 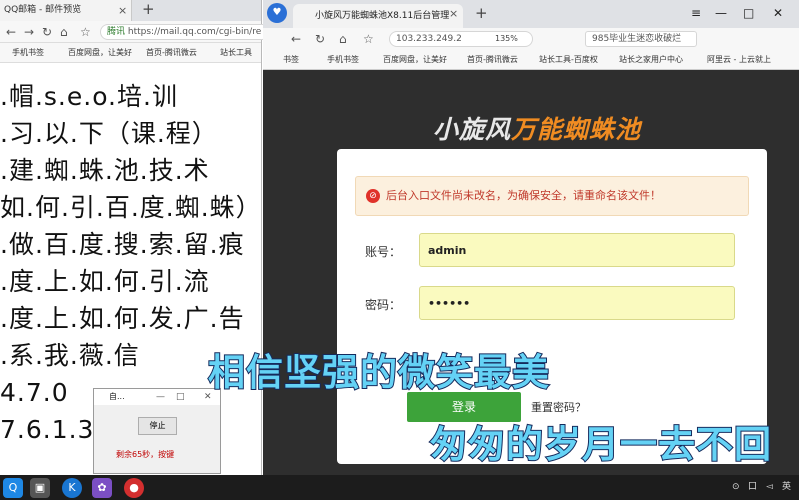 I want to click on popup-countdown-text: 剩余65秒，按键, so click(x=145, y=454).